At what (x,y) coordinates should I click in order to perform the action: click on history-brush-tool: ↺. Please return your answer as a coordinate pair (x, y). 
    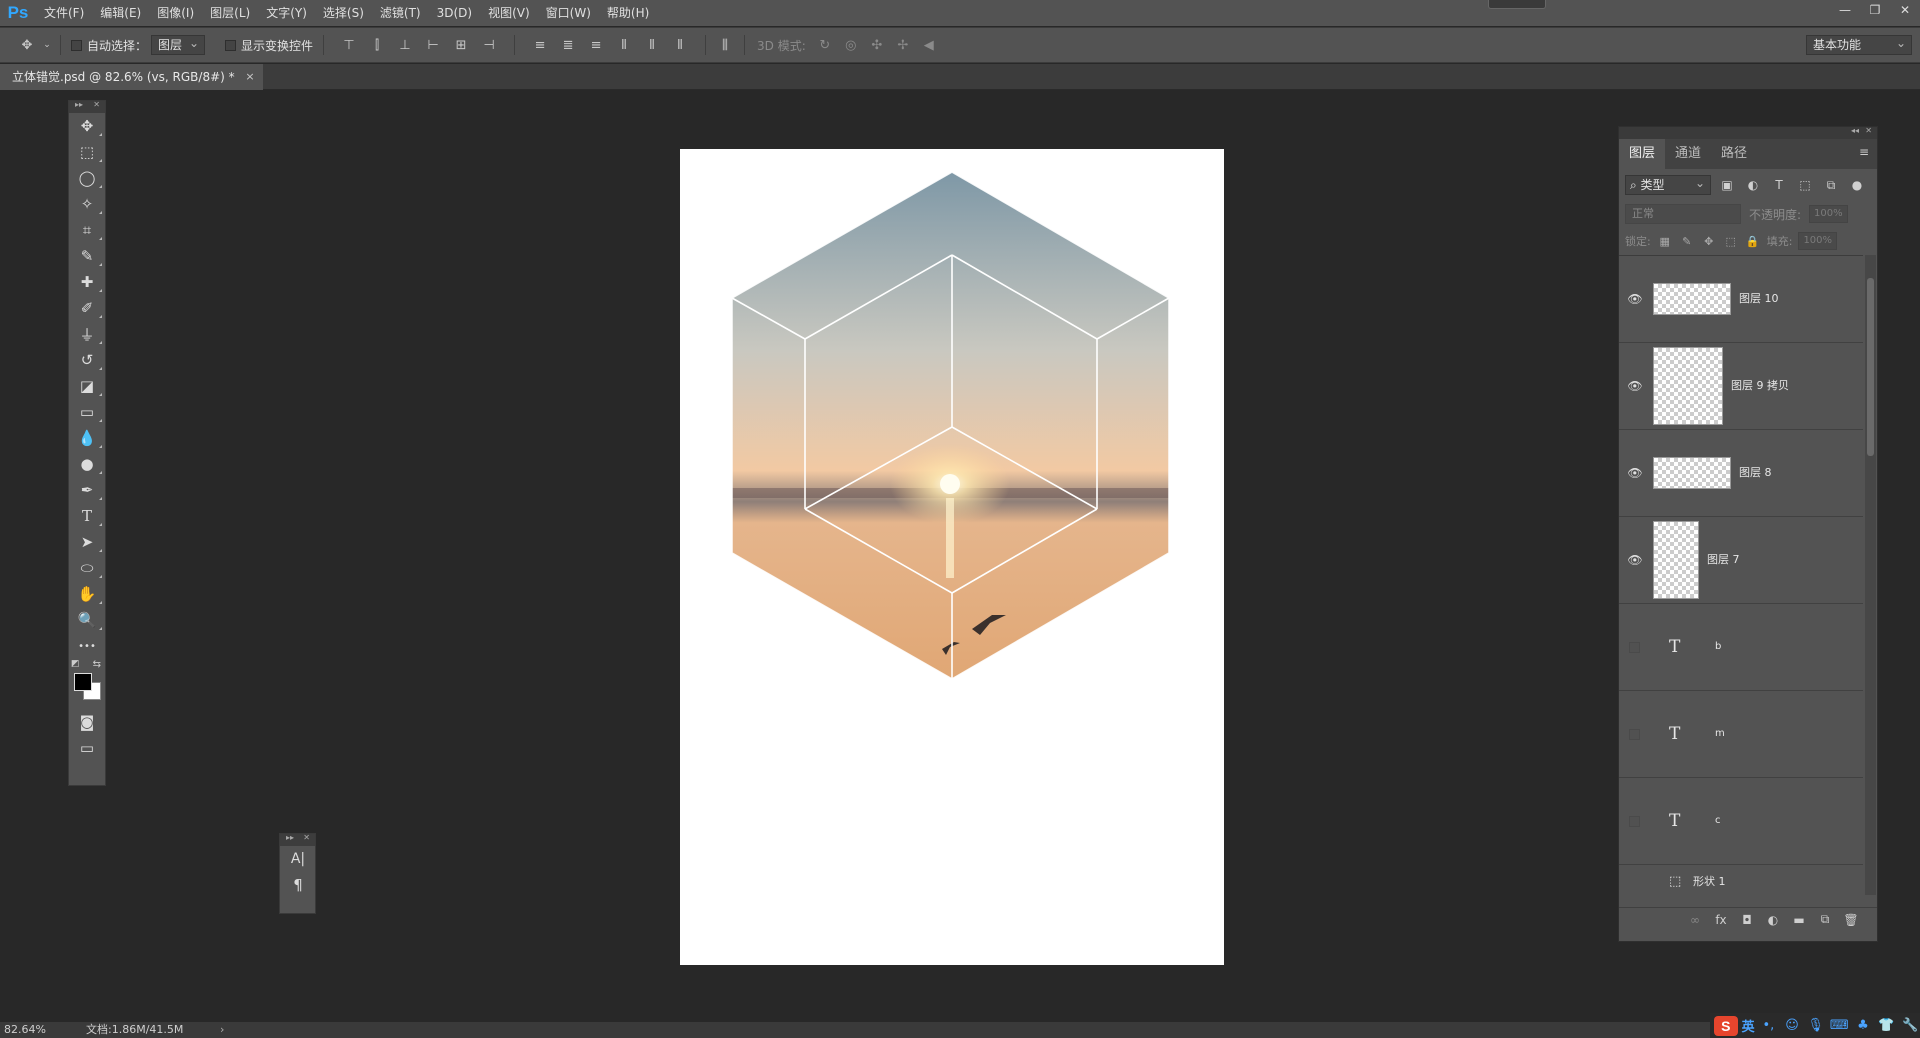
    Looking at the image, I should click on (87, 360).